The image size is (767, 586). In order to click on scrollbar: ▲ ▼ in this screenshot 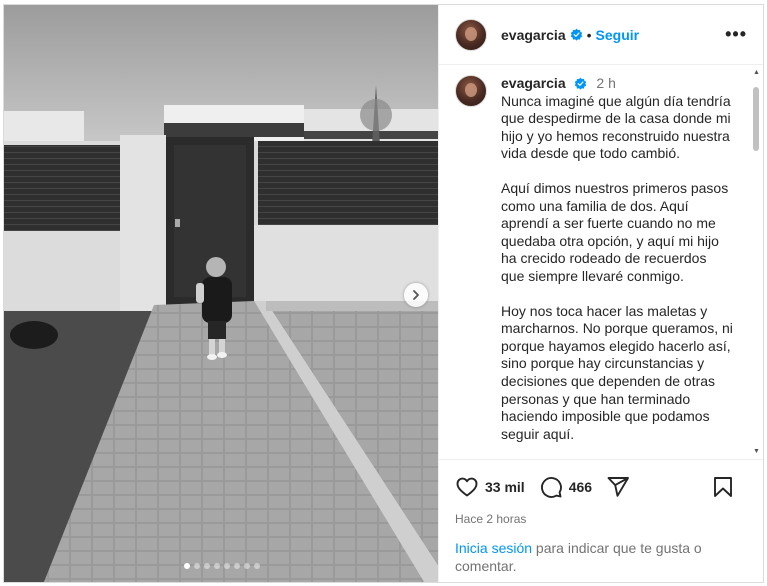, I will do `click(756, 262)`.